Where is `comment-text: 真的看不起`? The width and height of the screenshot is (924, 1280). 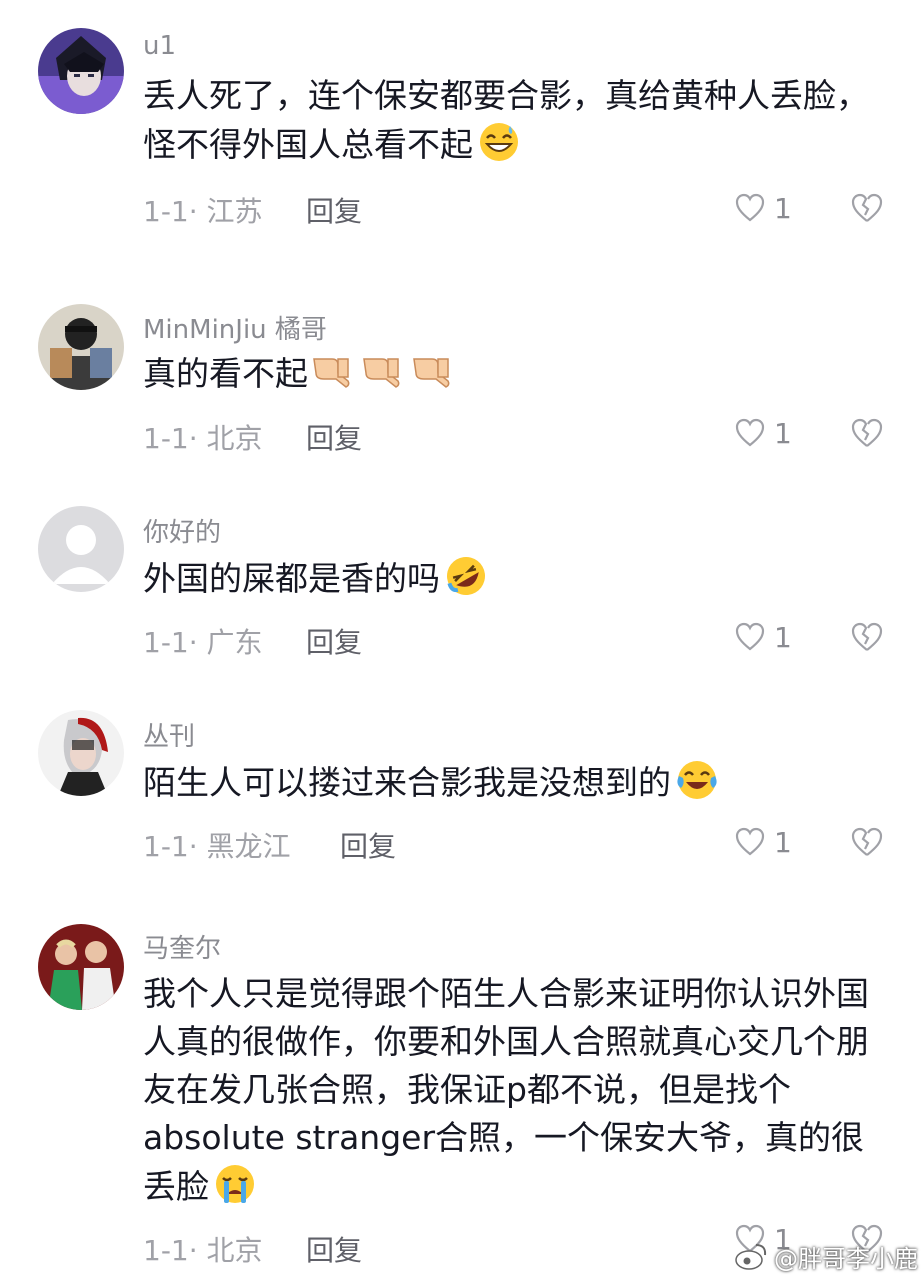 comment-text: 真的看不起 is located at coordinates (508, 374).